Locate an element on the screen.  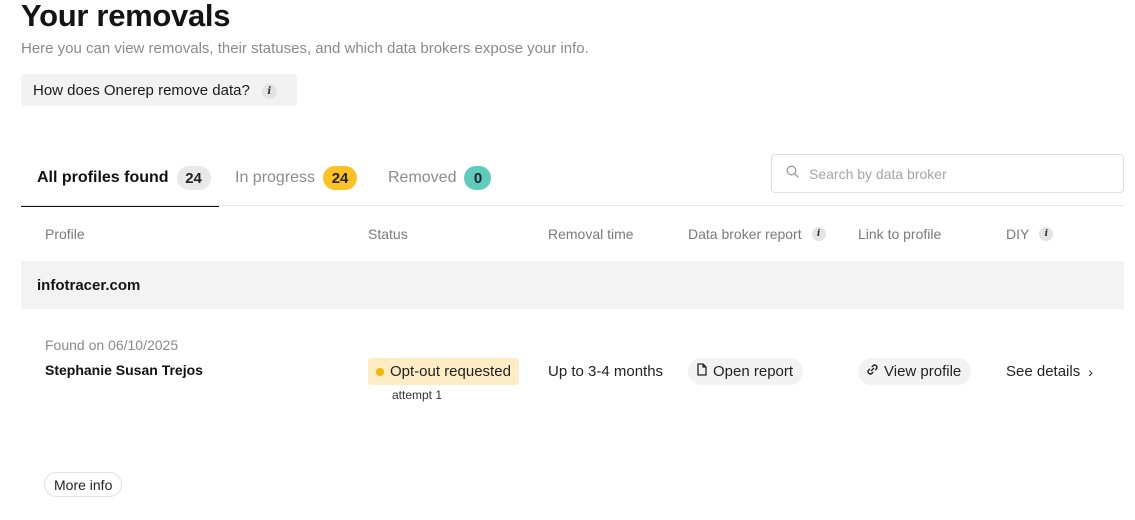
column-header-removal-time-label: Removal time is located at coordinates (591, 234).